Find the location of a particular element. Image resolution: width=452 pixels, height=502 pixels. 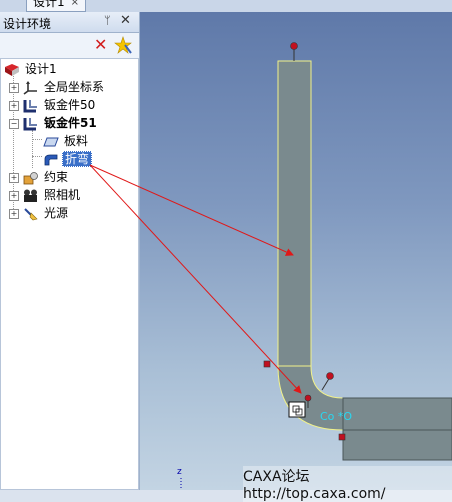

document-tab-title: 设计1 is located at coordinates (49, 4).